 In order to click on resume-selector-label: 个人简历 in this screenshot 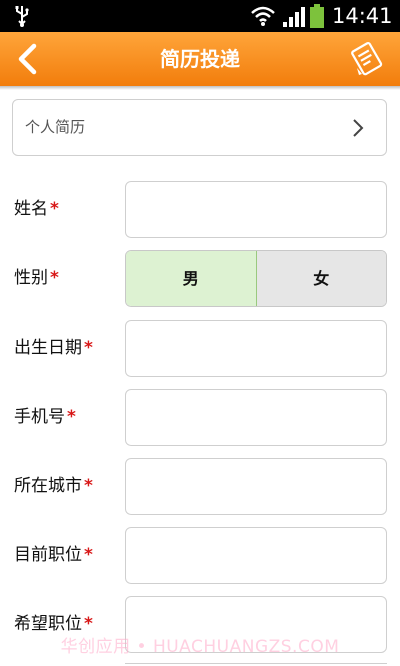, I will do `click(55, 127)`.